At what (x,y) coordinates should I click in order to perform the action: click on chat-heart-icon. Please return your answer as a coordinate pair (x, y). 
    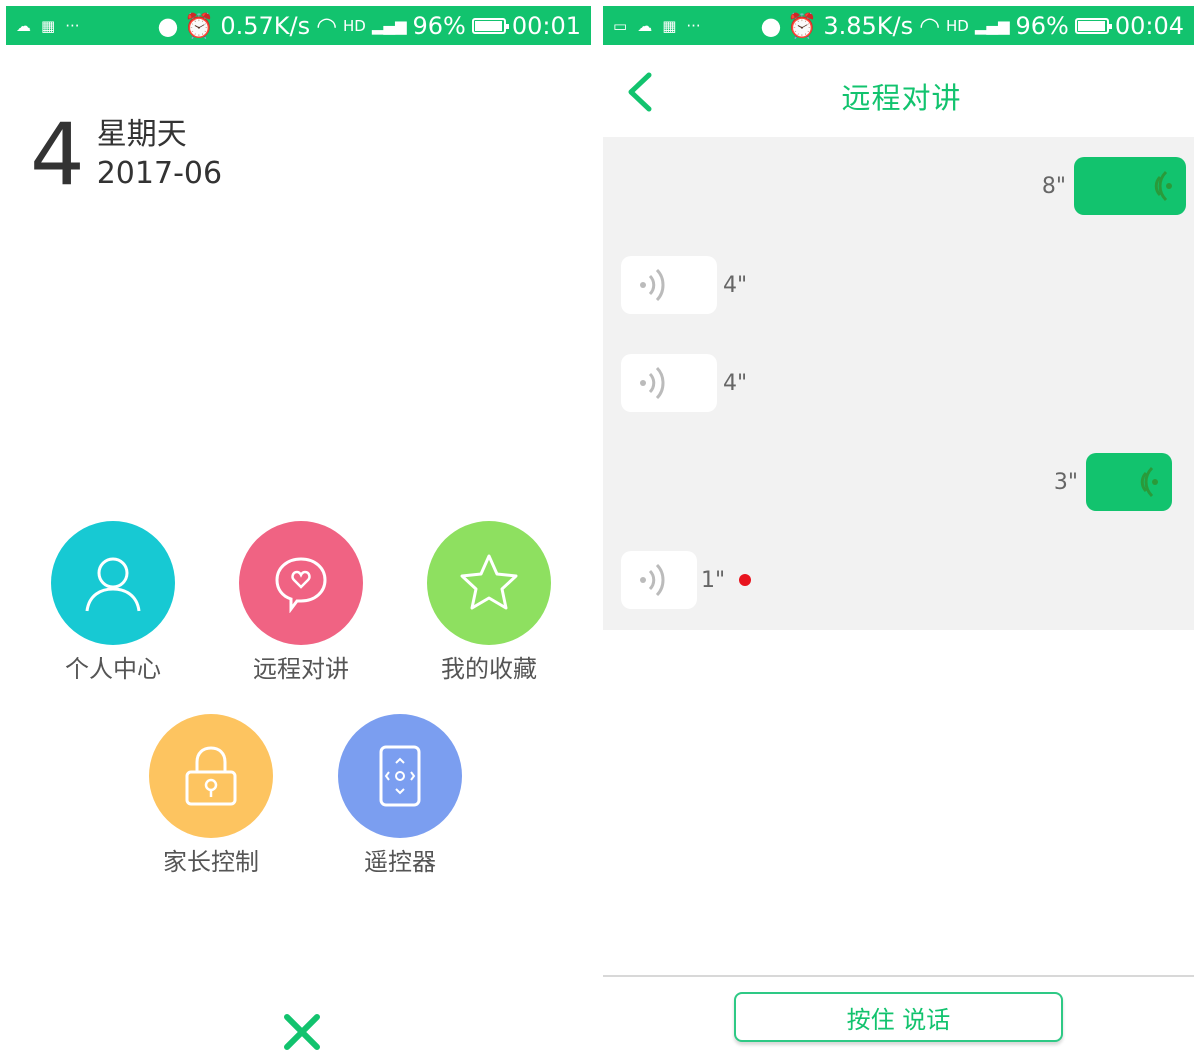
    Looking at the image, I should click on (301, 583).